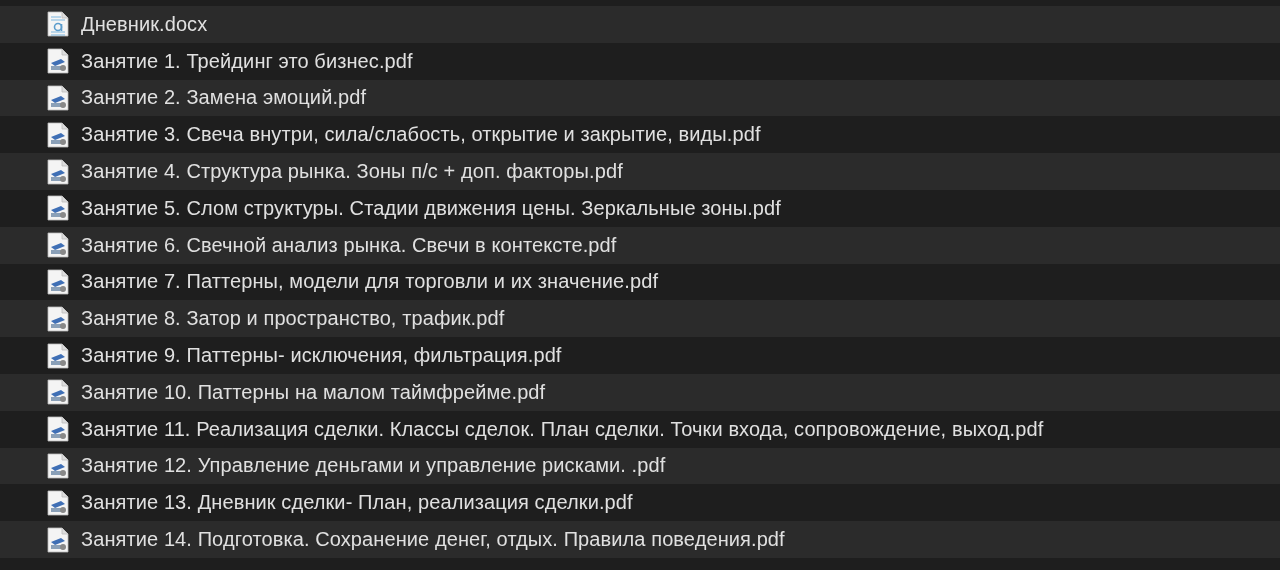  What do you see at coordinates (370, 282) in the screenshot?
I see `file-name: Занятие 7. Паттерны, модели для торговли и их значение.pdf` at bounding box center [370, 282].